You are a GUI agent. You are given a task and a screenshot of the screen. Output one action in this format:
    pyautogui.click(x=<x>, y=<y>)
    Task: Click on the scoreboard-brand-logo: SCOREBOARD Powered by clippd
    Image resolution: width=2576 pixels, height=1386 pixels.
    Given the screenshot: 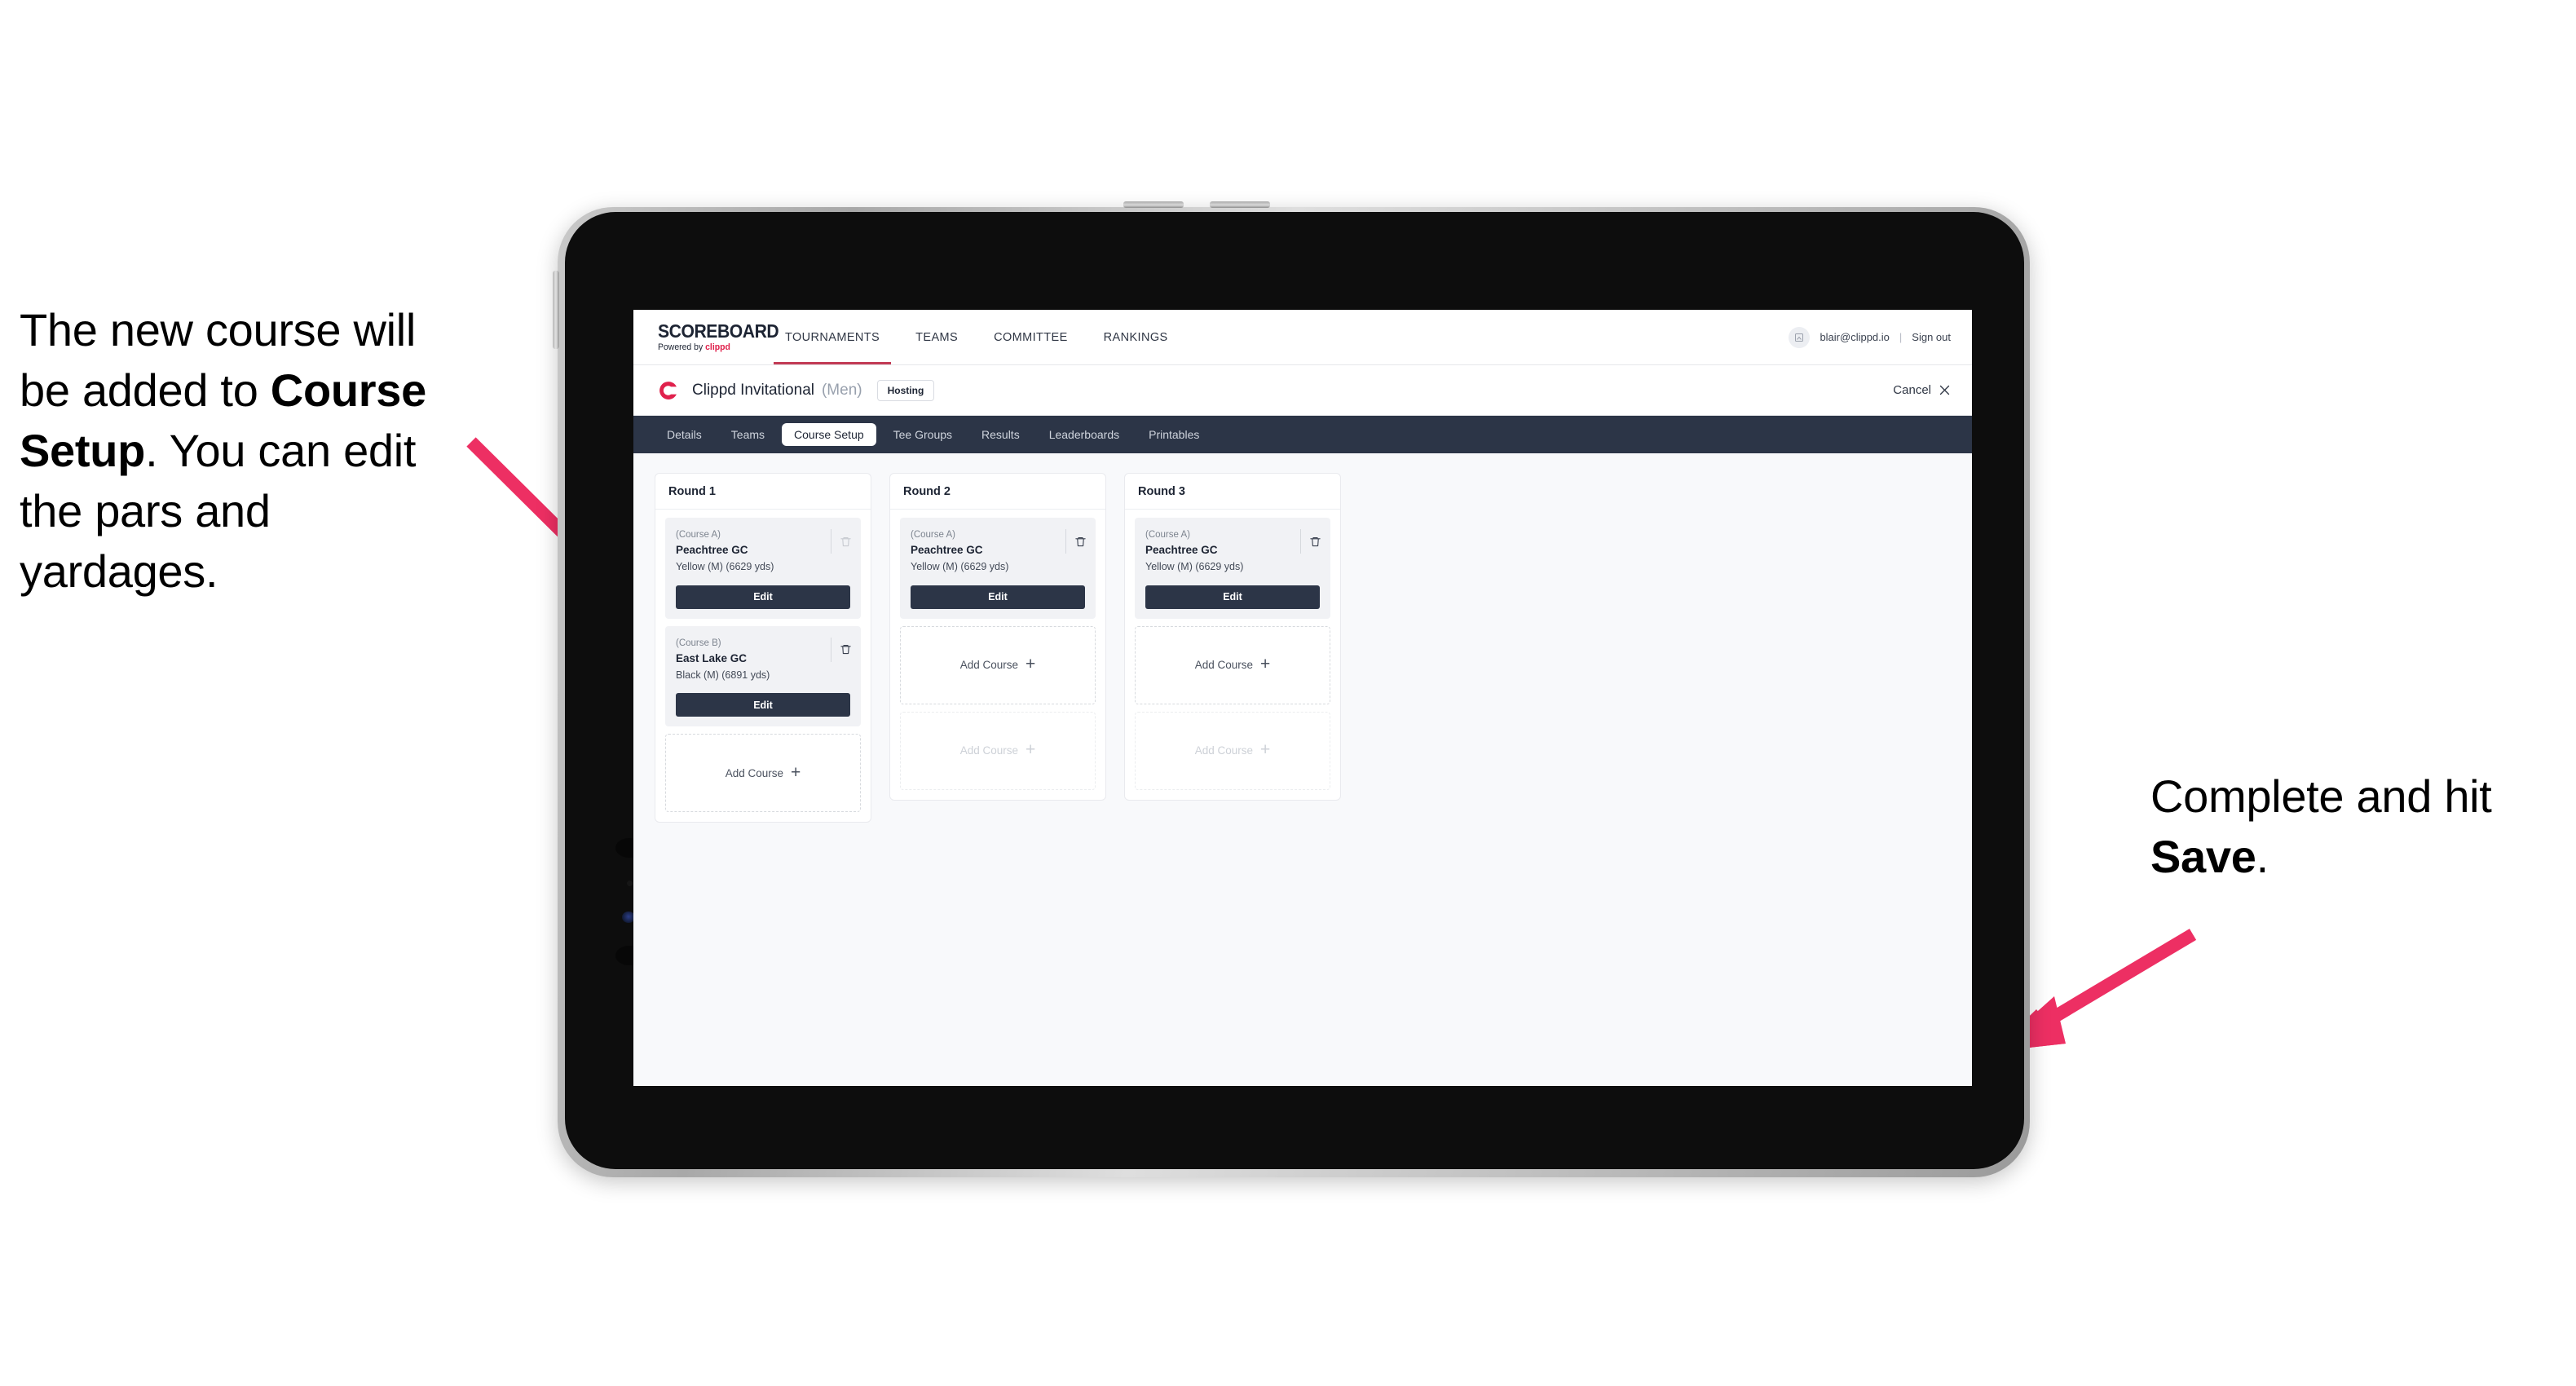 What is the action you would take?
    pyautogui.click(x=706, y=337)
    